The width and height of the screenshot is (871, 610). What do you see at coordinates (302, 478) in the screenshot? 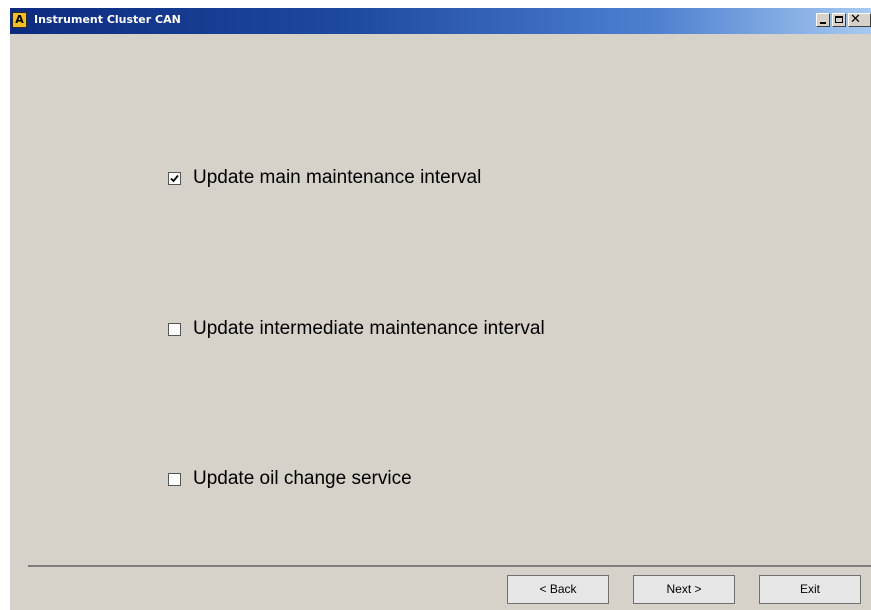
I see `option-label-oil-change: Update oil change service` at bounding box center [302, 478].